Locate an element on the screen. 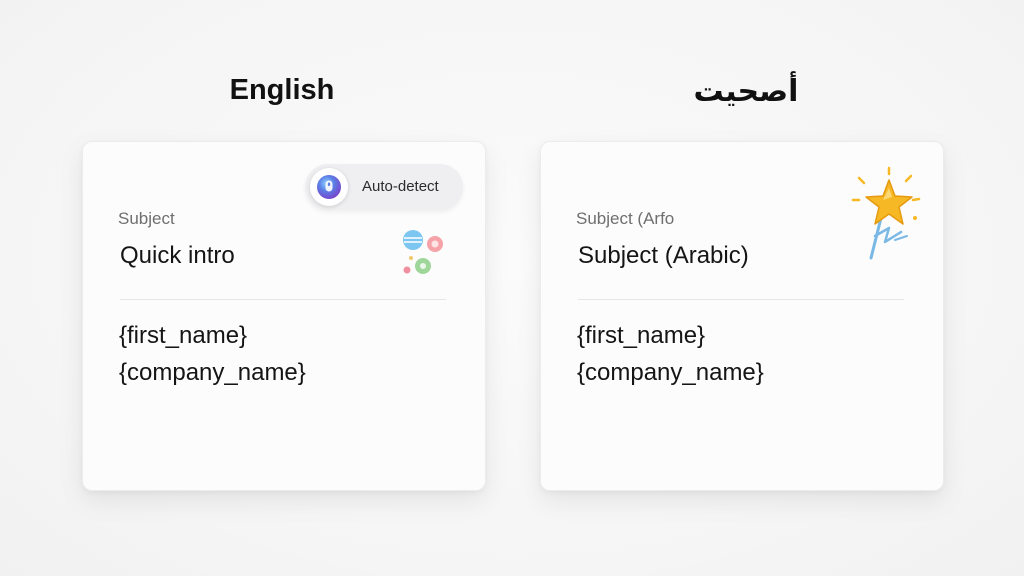 The height and width of the screenshot is (576, 1024). subject-label: Subject is located at coordinates (146, 218).